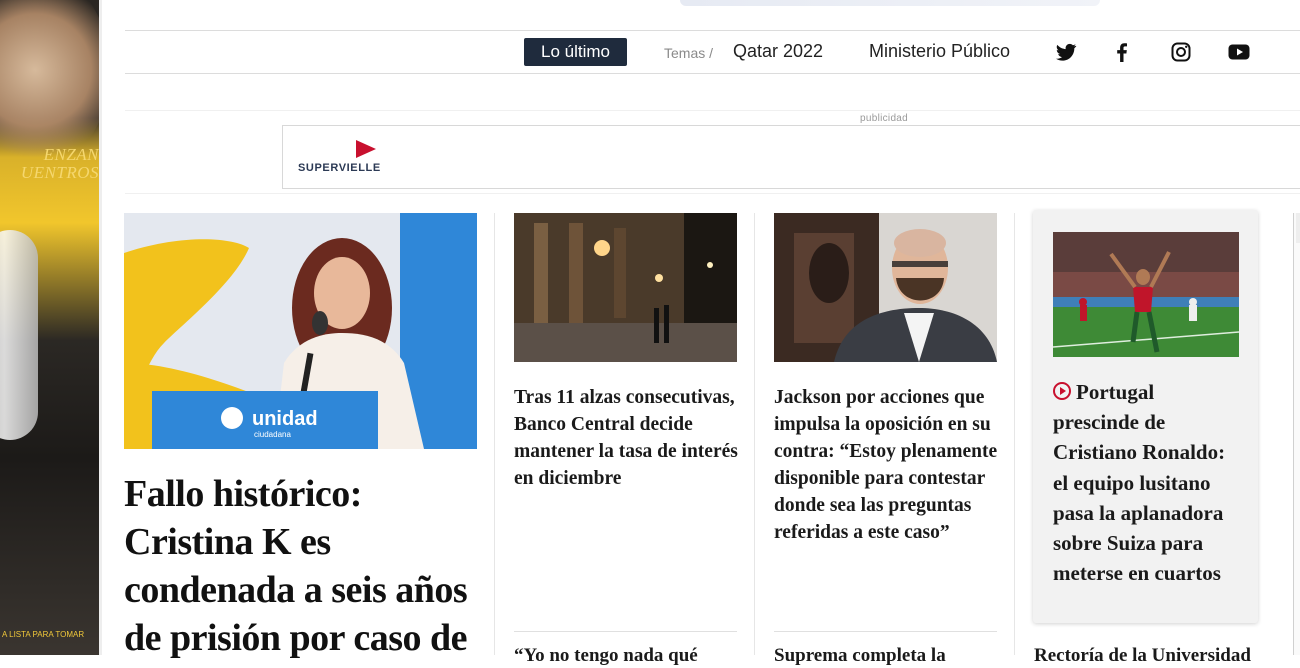 This screenshot has height=668, width=1300. Describe the element at coordinates (339, 168) in the screenshot. I see `advertiser-name: SUPERVIELLE` at that location.